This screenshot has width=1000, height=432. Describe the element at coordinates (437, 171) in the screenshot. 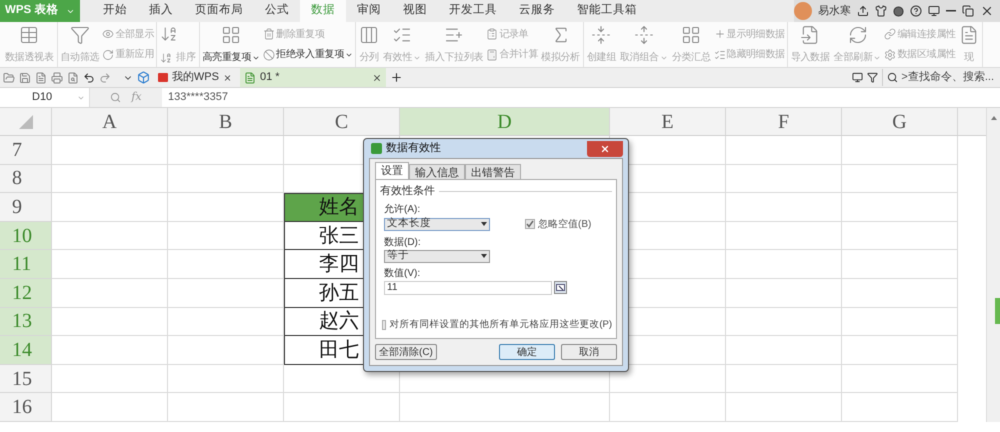

I see `dialog-tab: 输入信息` at that location.